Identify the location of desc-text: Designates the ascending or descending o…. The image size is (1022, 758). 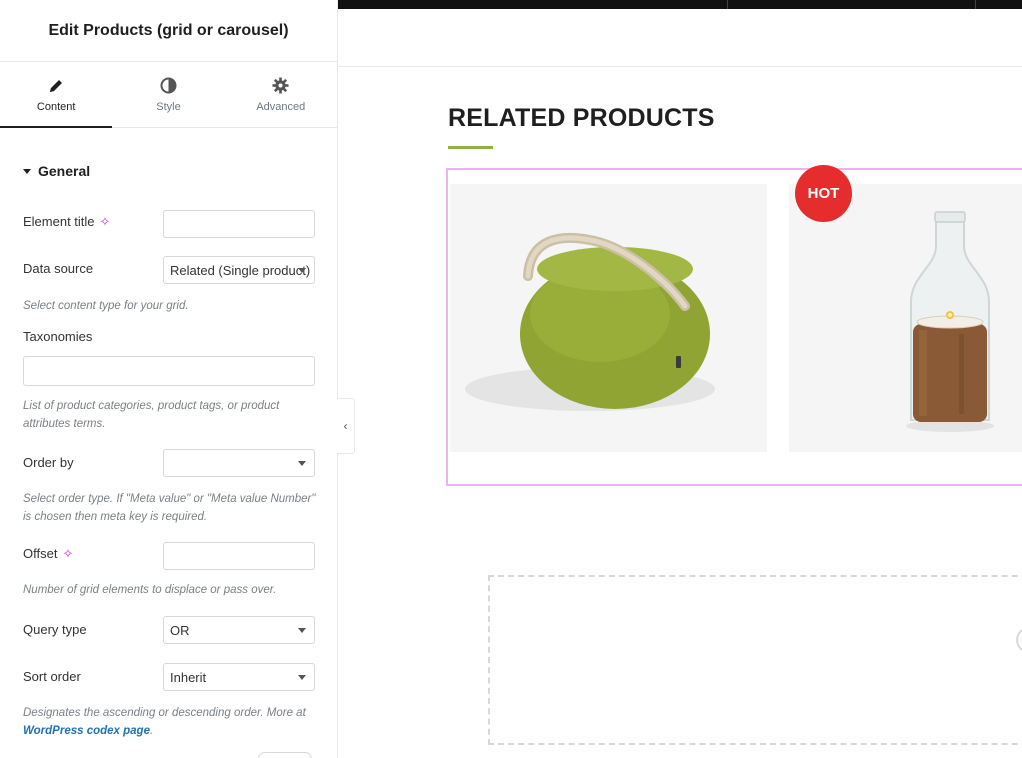
(164, 713).